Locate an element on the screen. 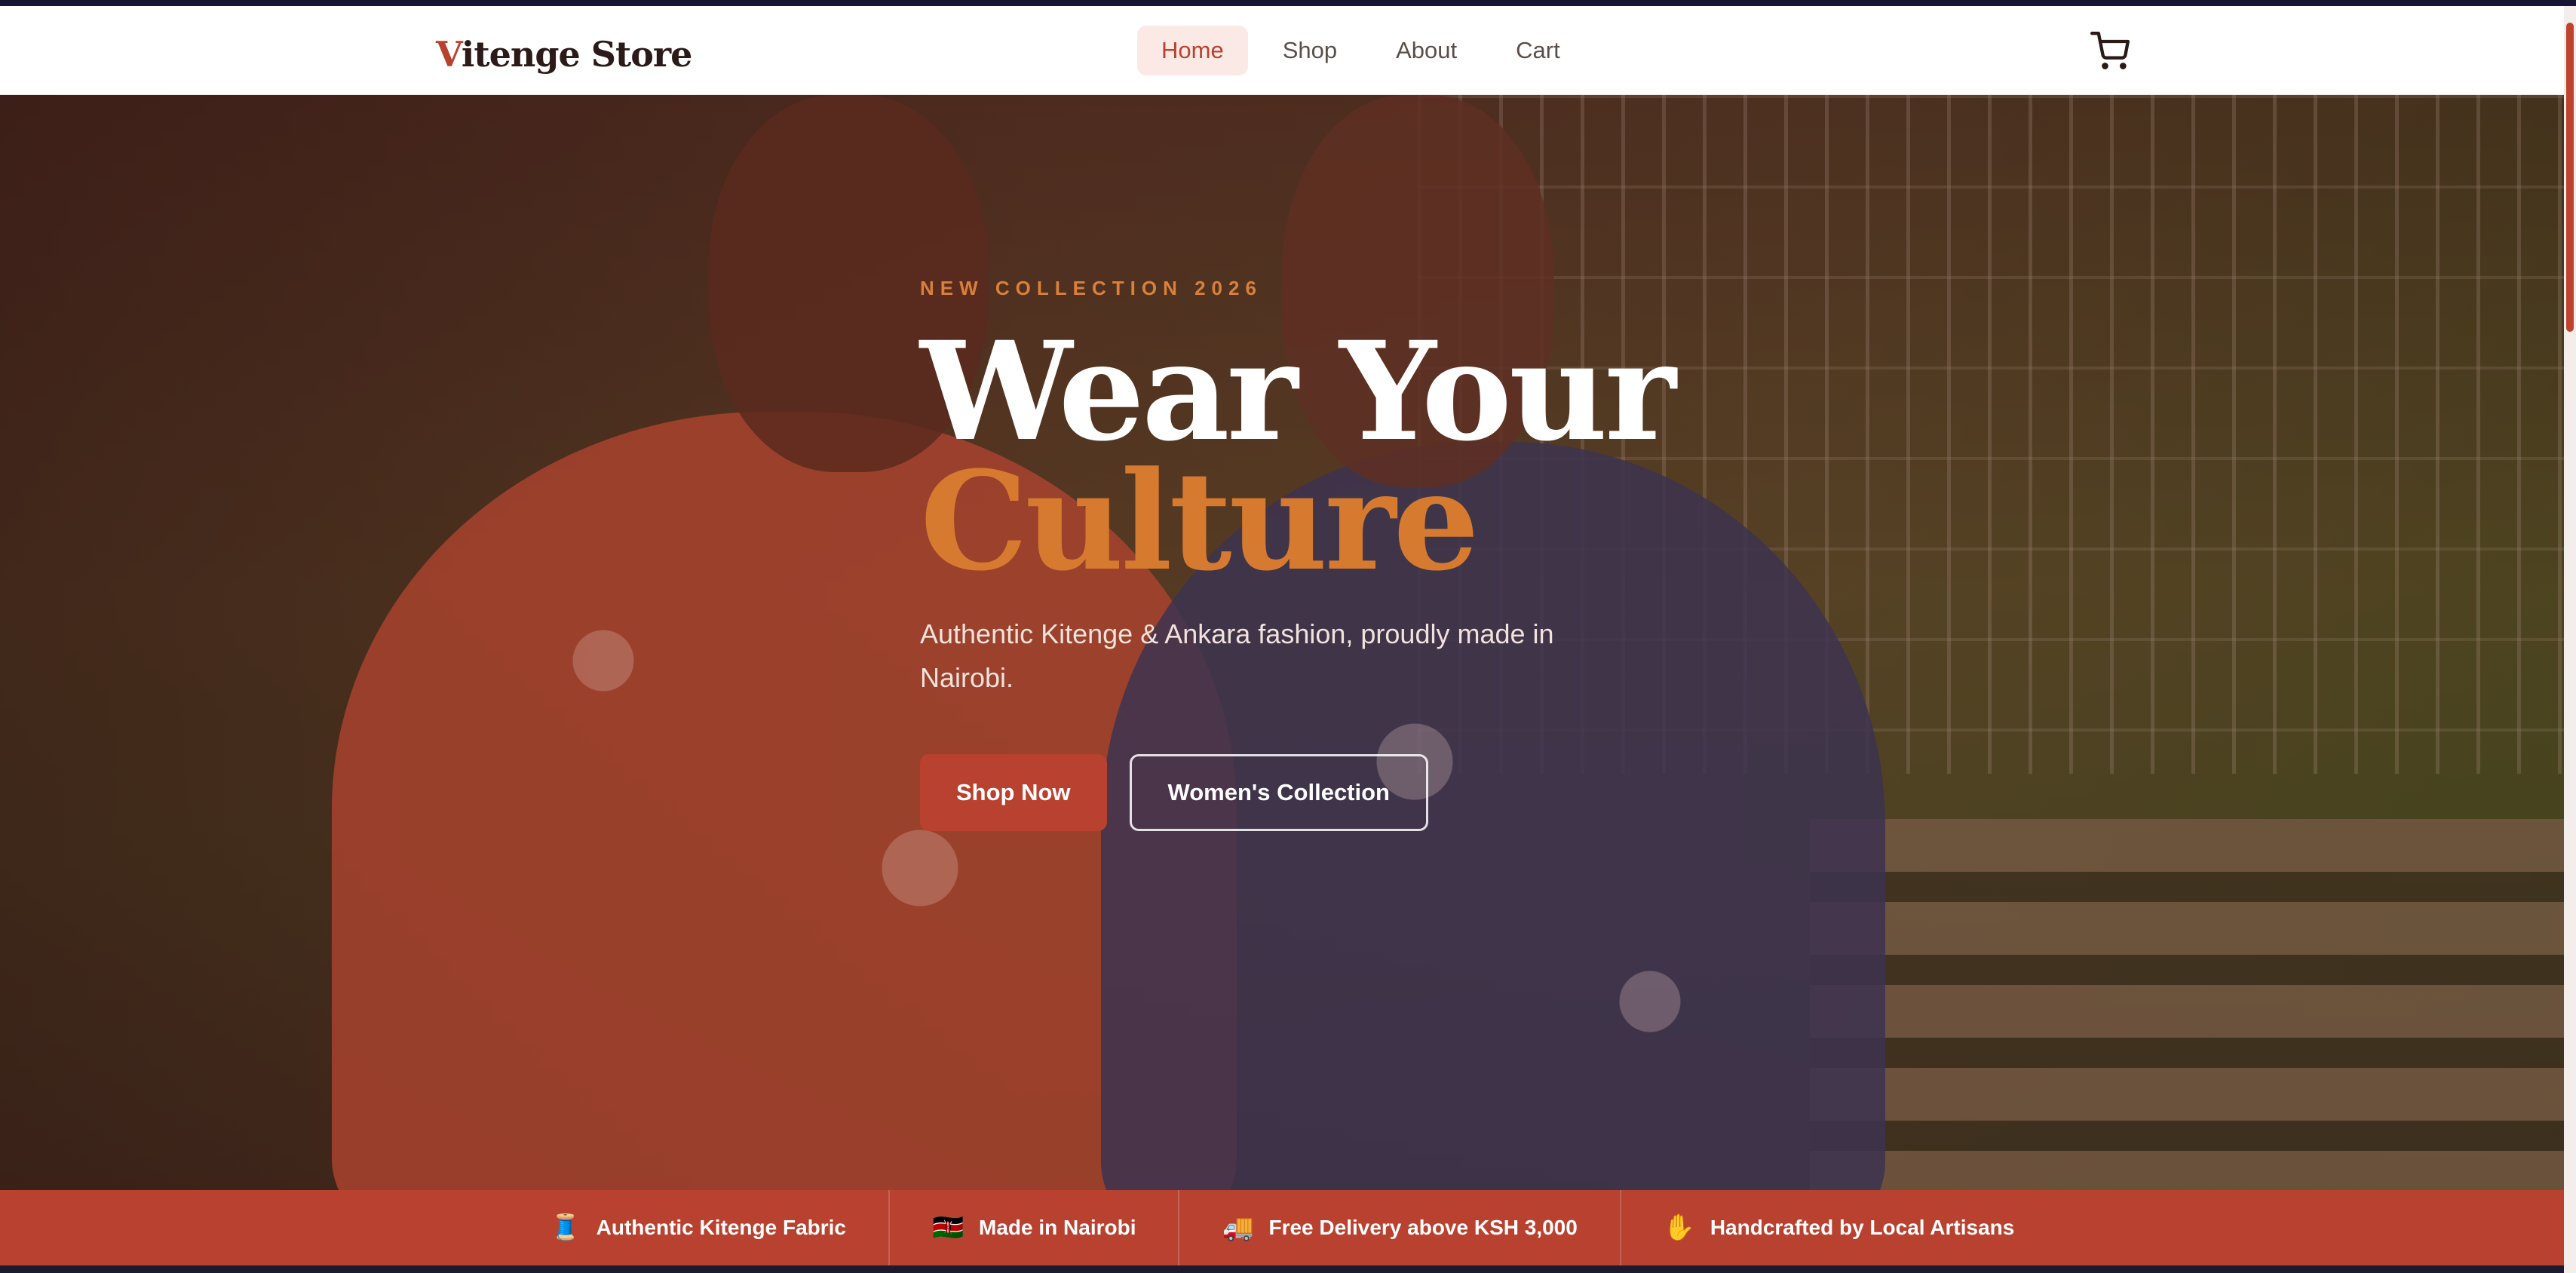 This screenshot has height=1273, width=2576. brand-name: itenge Store is located at coordinates (577, 55).